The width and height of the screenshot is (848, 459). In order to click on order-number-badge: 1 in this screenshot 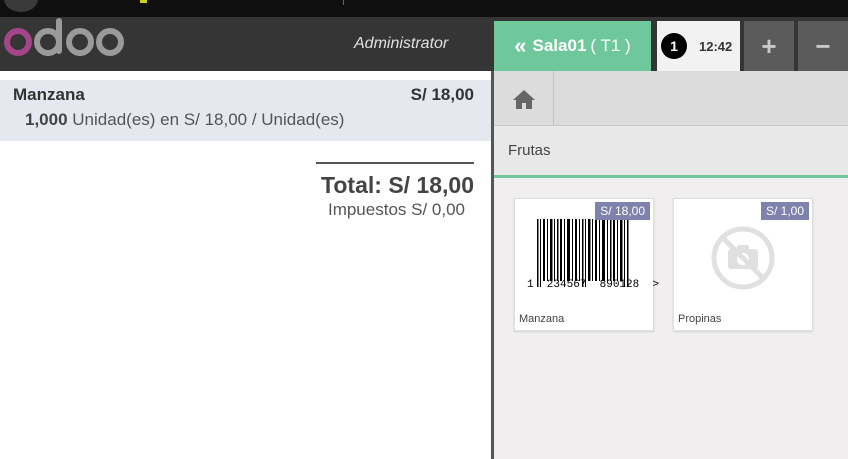, I will do `click(674, 46)`.